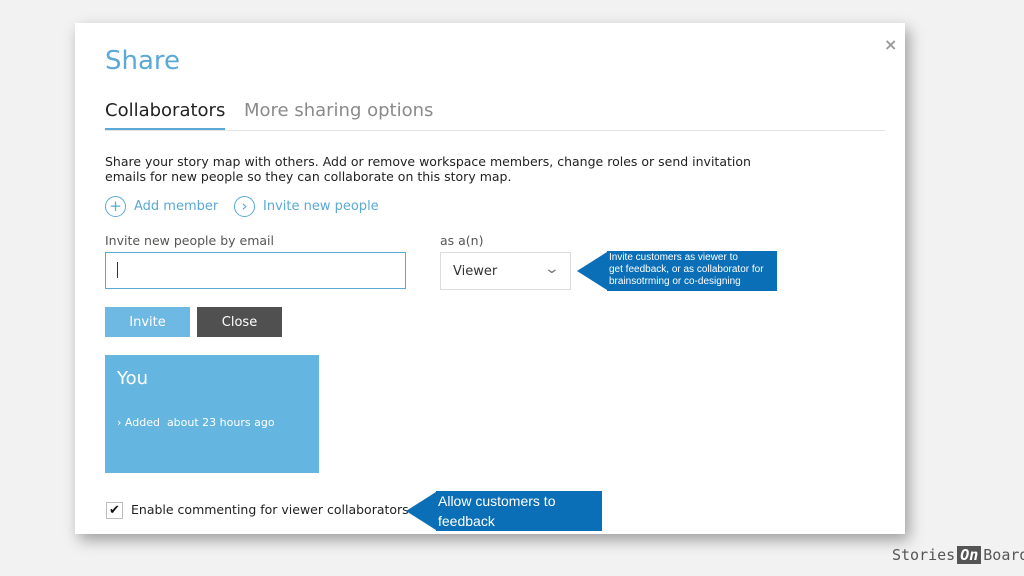  What do you see at coordinates (255, 270) in the screenshot?
I see `email-field` at bounding box center [255, 270].